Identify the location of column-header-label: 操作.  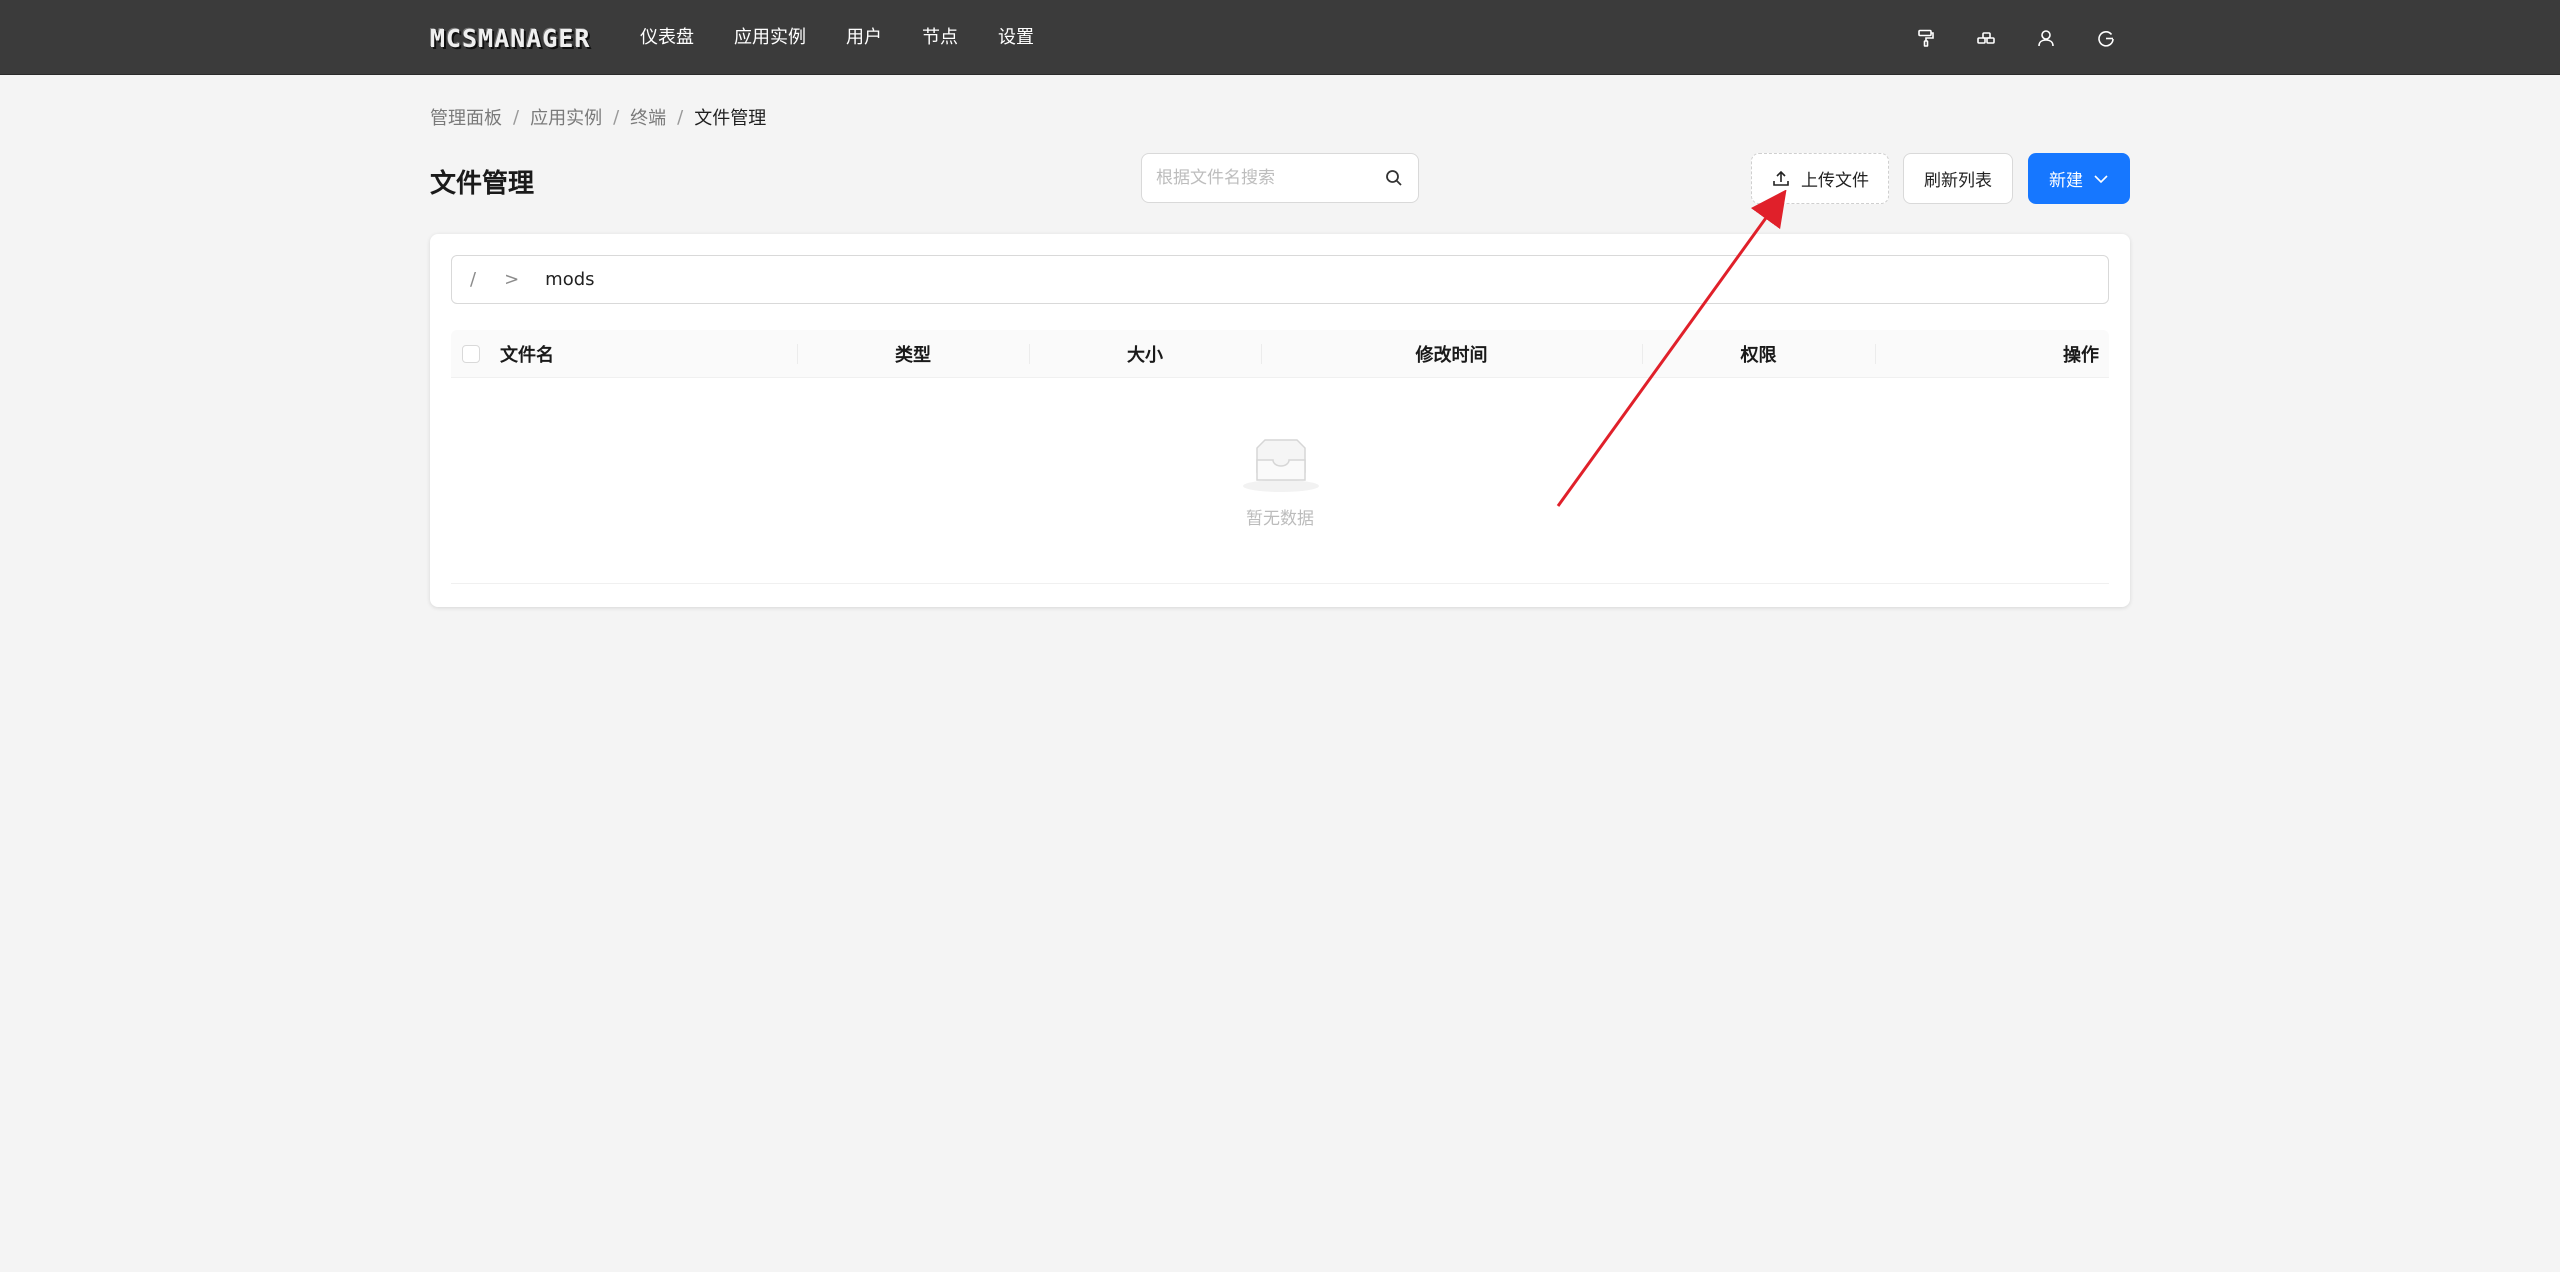
(2081, 355).